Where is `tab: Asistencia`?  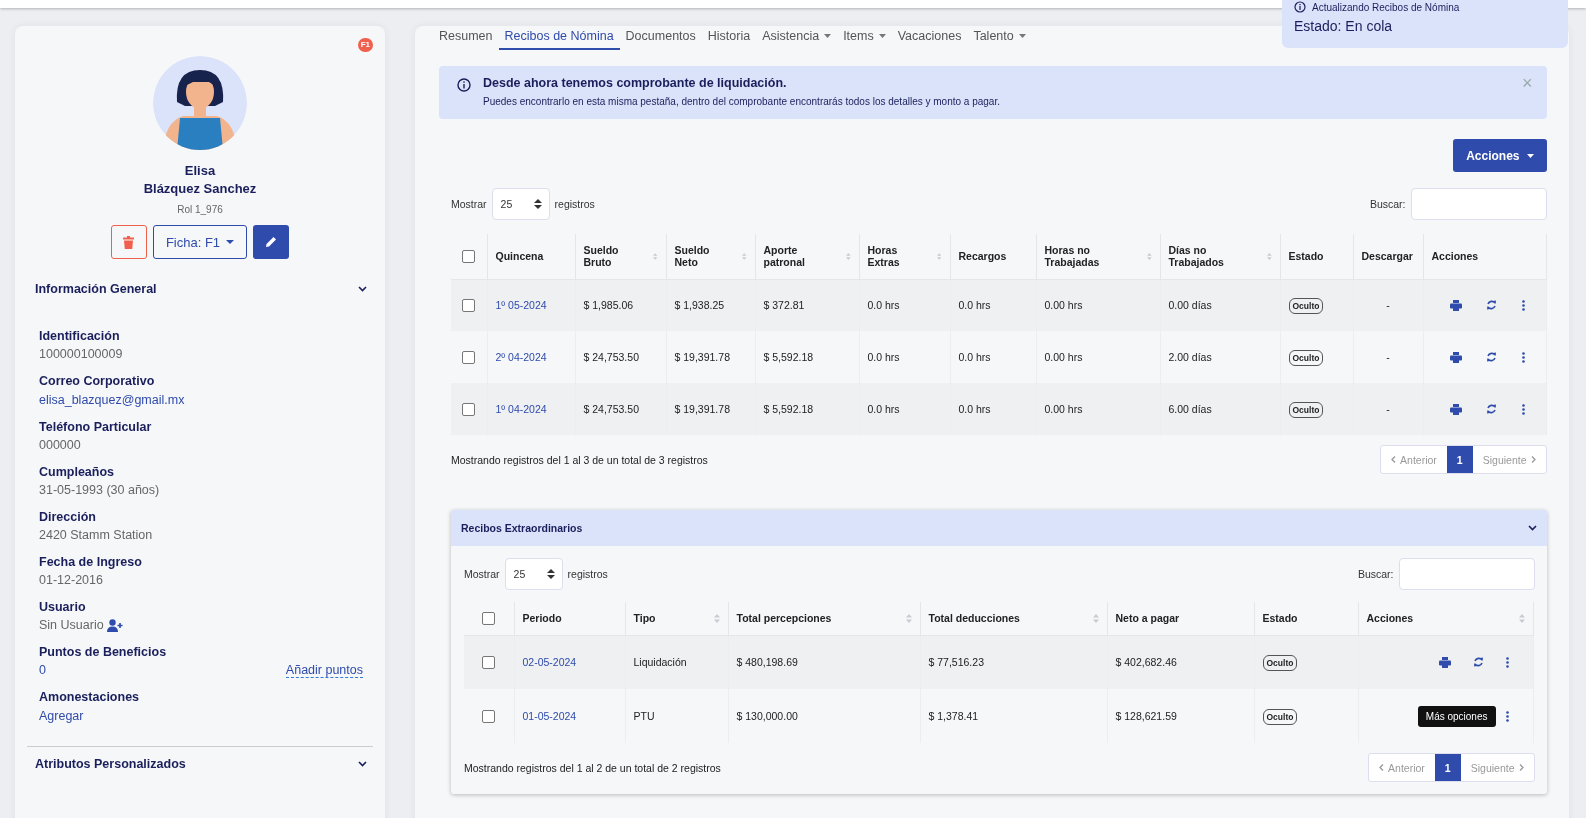
tab: Asistencia is located at coordinates (797, 39).